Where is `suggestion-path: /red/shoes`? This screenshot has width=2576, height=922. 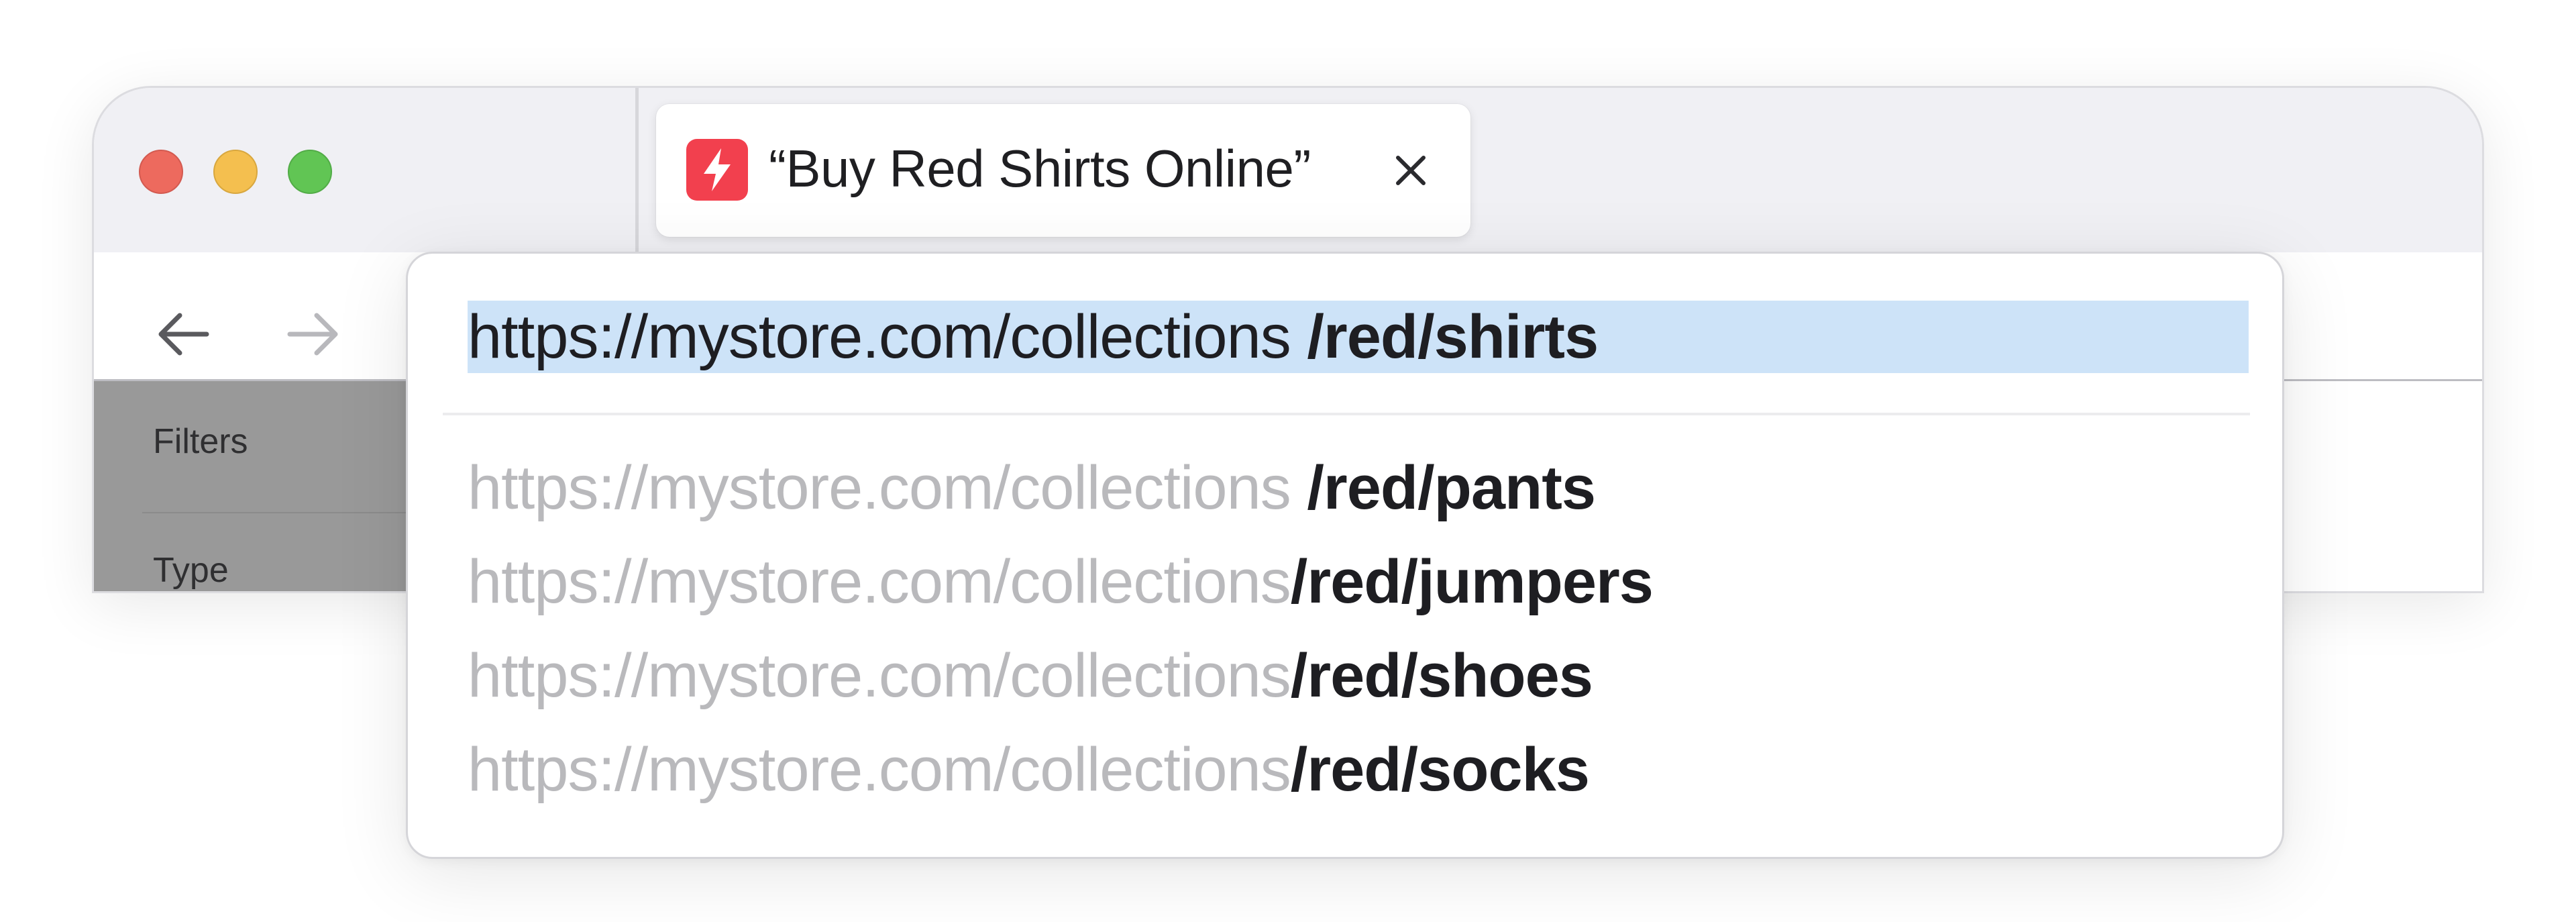
suggestion-path: /red/shoes is located at coordinates (1441, 676).